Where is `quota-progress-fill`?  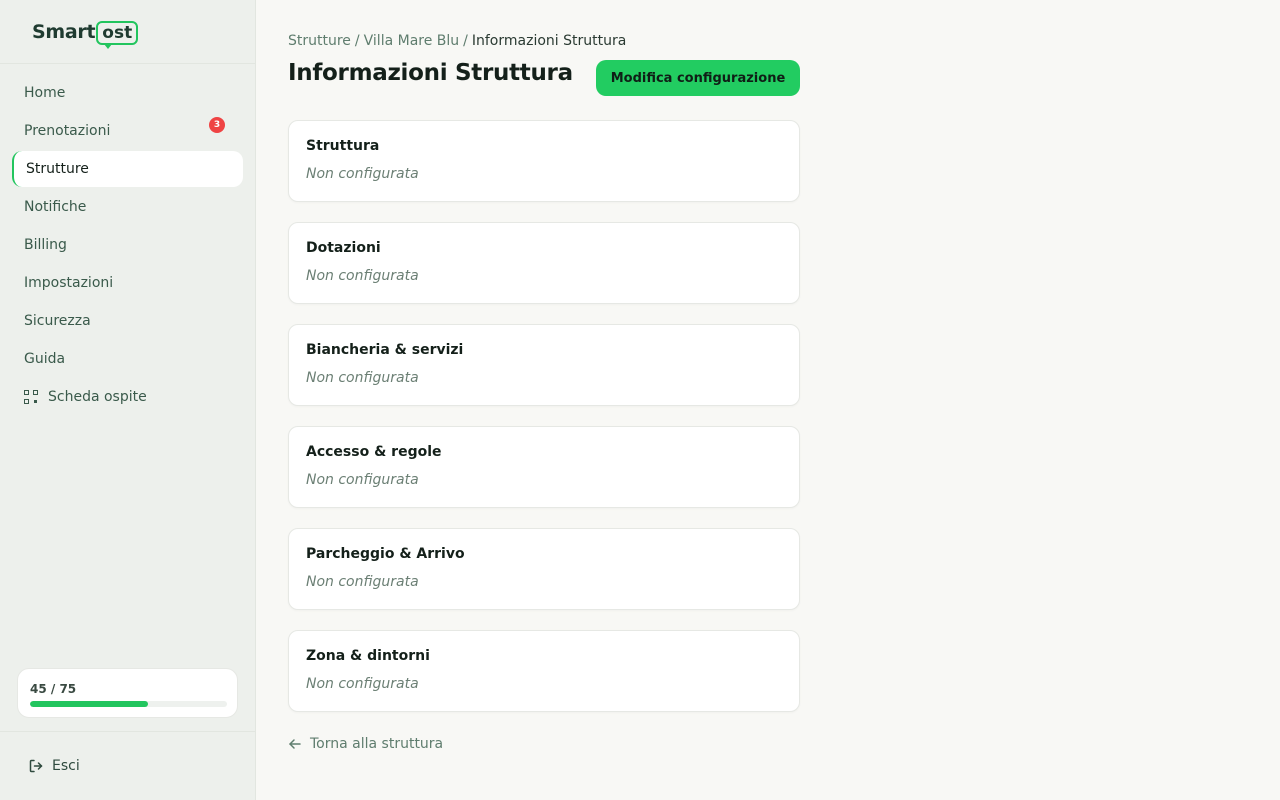
quota-progress-fill is located at coordinates (89, 704).